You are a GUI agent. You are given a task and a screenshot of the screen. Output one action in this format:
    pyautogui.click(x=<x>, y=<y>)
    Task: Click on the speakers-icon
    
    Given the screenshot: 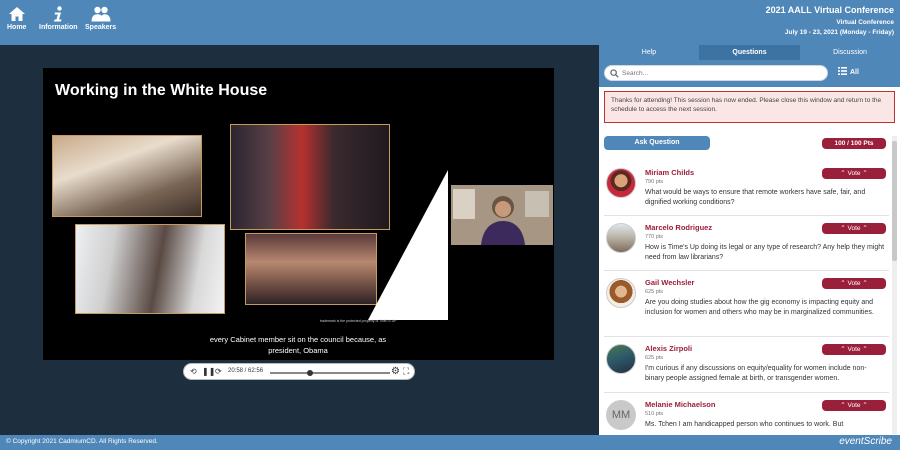 What is the action you would take?
    pyautogui.click(x=101, y=14)
    